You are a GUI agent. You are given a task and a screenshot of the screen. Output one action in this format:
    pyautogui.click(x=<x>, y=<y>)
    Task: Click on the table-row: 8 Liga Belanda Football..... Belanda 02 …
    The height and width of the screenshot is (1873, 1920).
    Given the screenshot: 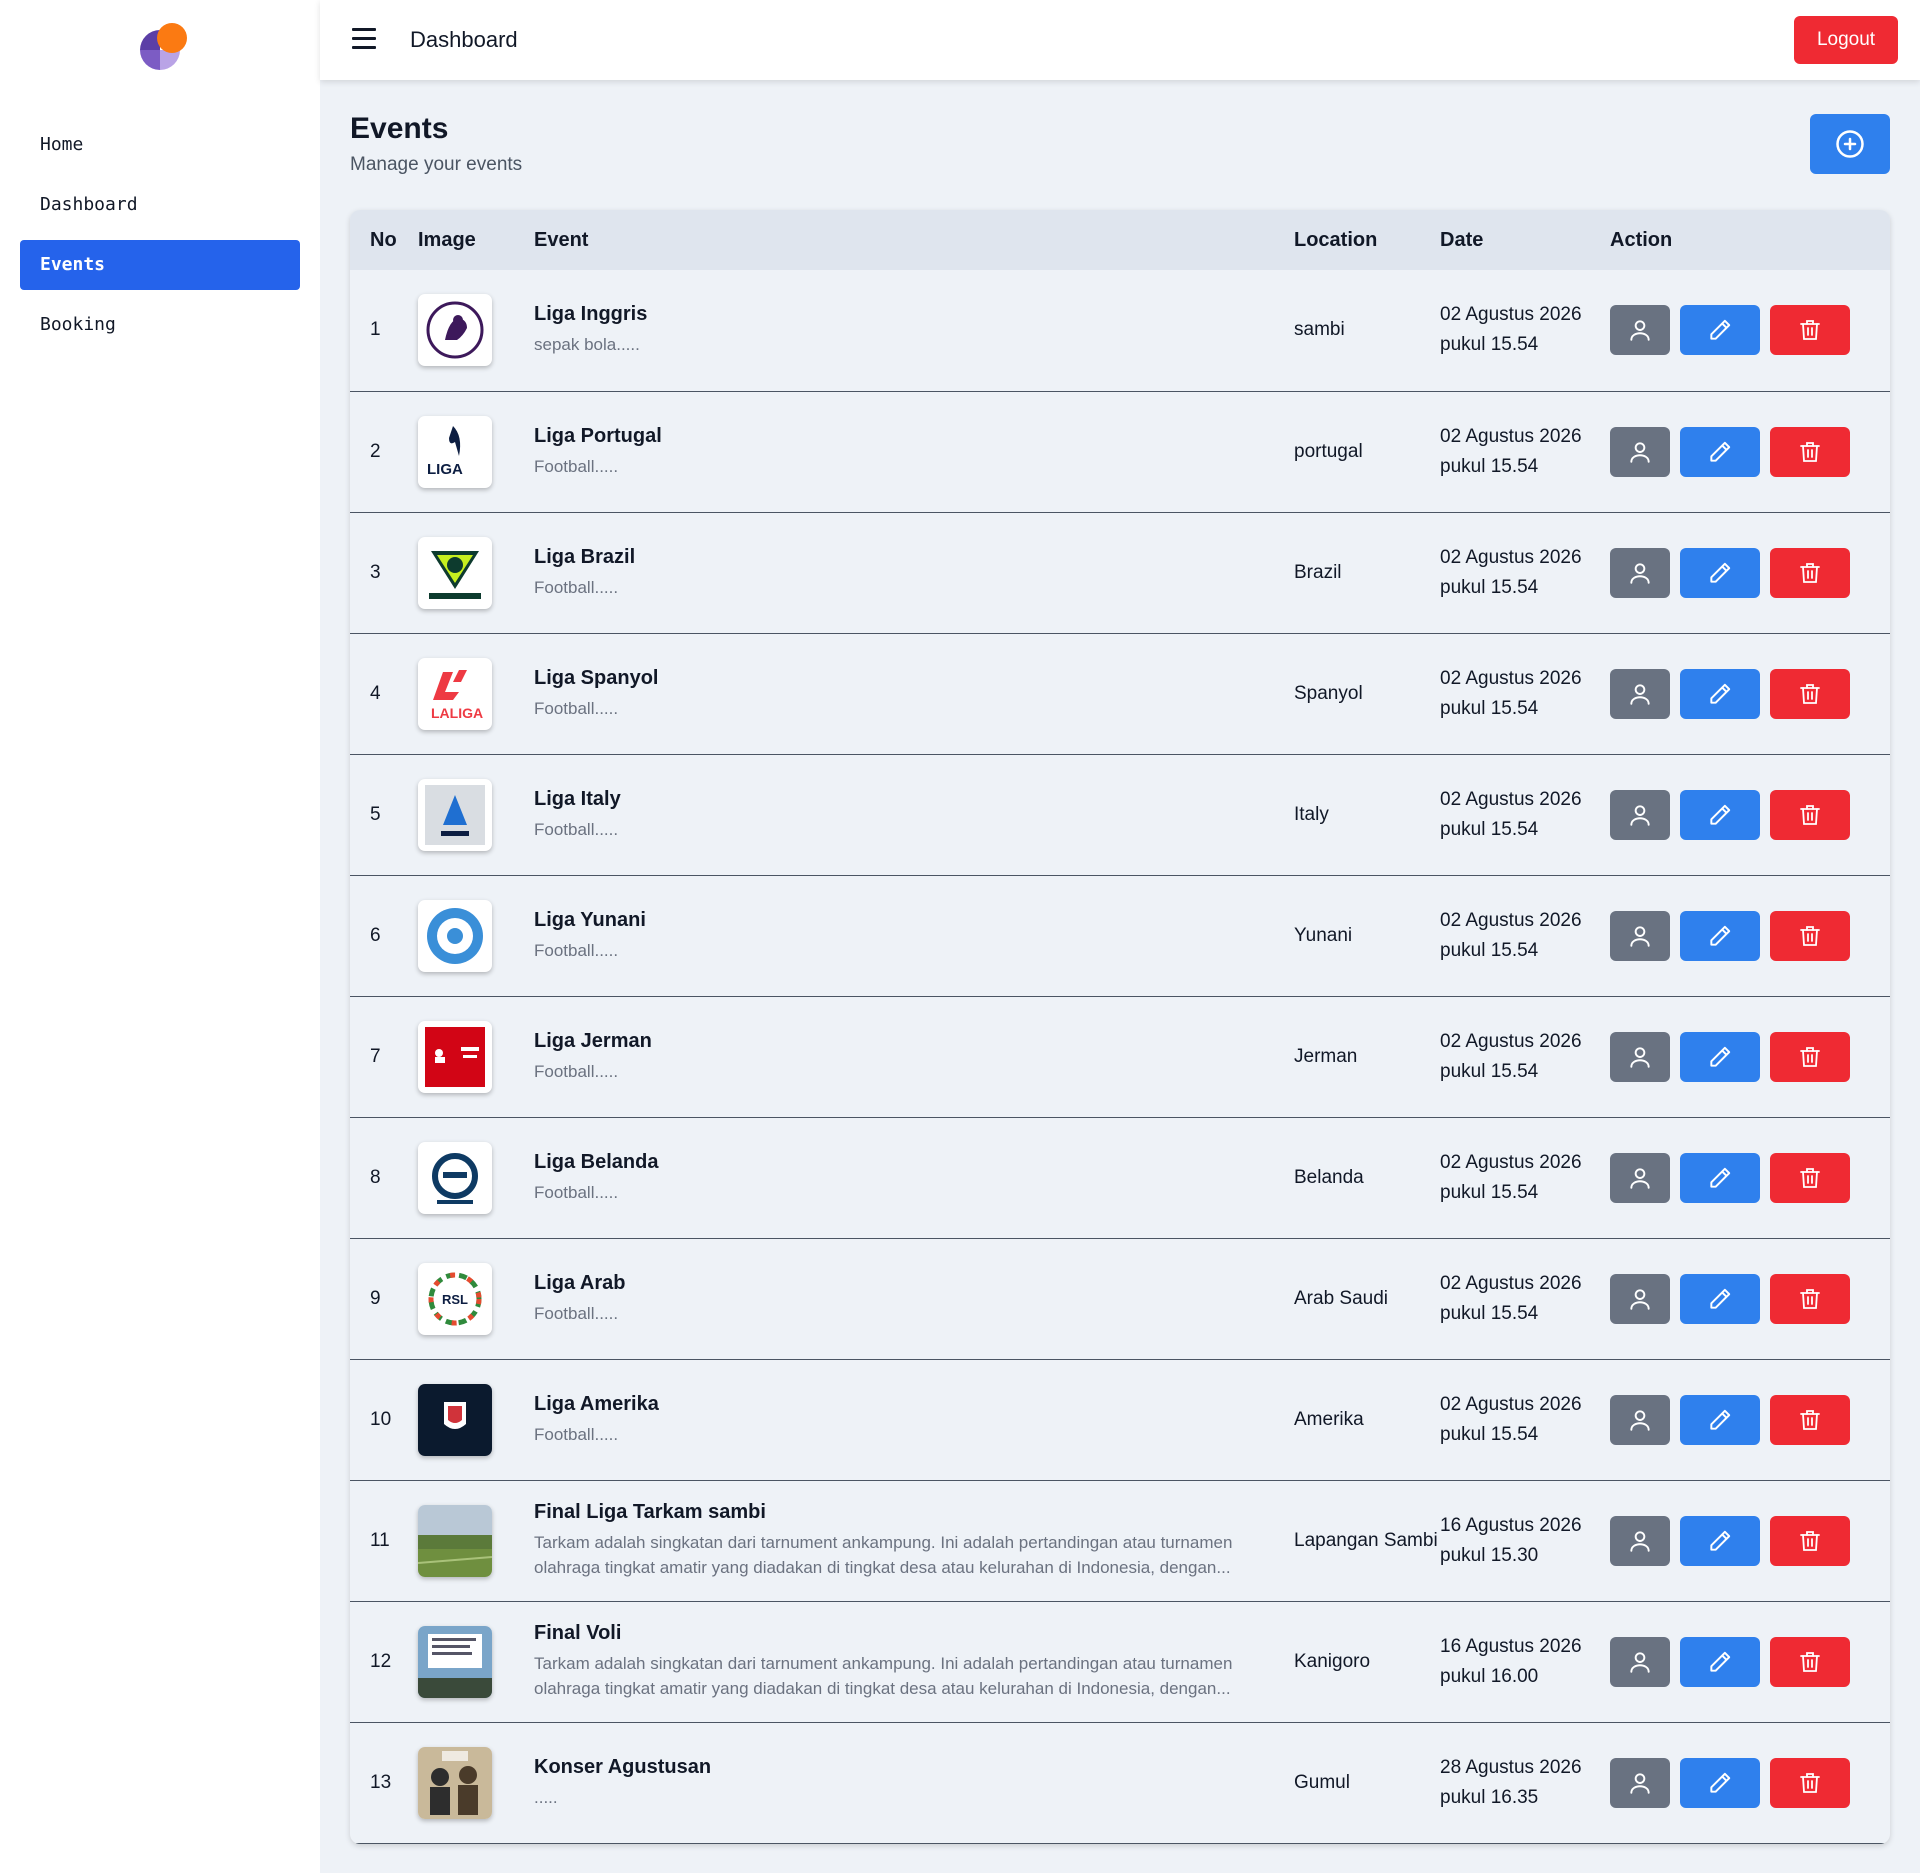 What is the action you would take?
    pyautogui.click(x=1120, y=1177)
    